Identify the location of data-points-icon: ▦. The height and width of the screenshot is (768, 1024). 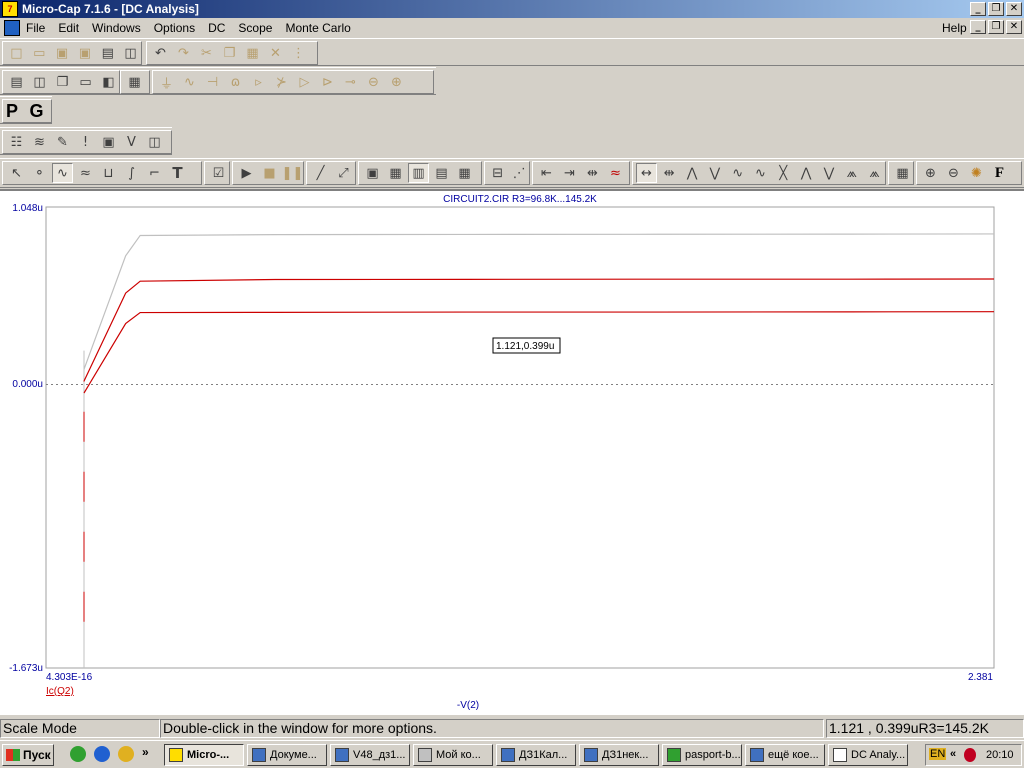
(464, 173).